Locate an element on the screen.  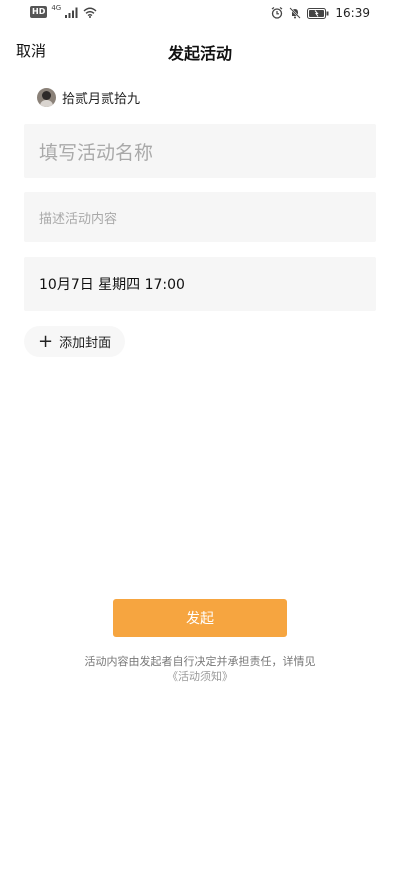
submit-button: 发起 is located at coordinates (200, 618).